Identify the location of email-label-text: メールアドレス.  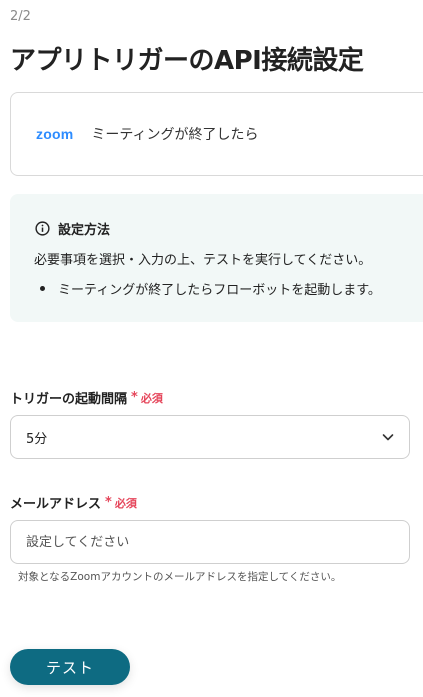
(56, 504).